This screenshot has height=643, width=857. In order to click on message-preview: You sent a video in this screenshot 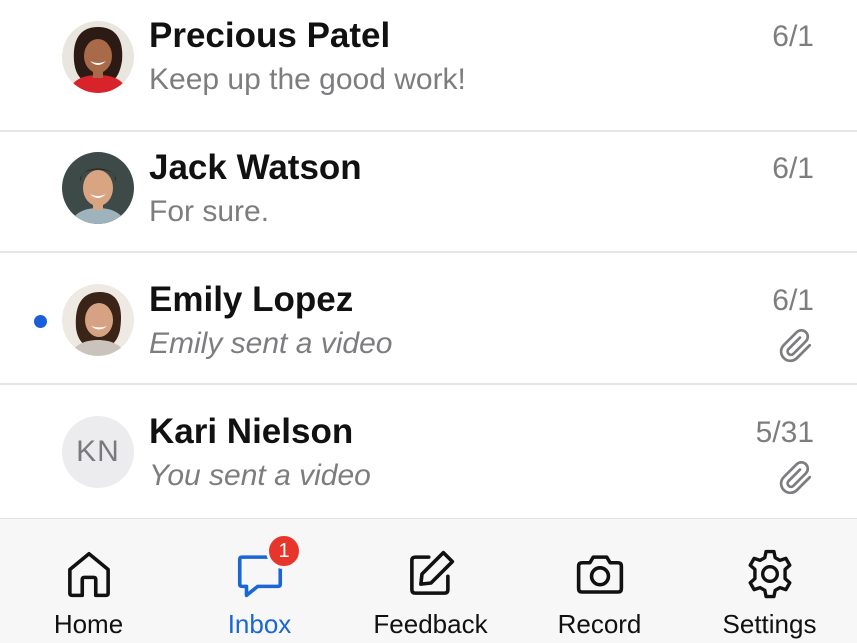, I will do `click(260, 475)`.